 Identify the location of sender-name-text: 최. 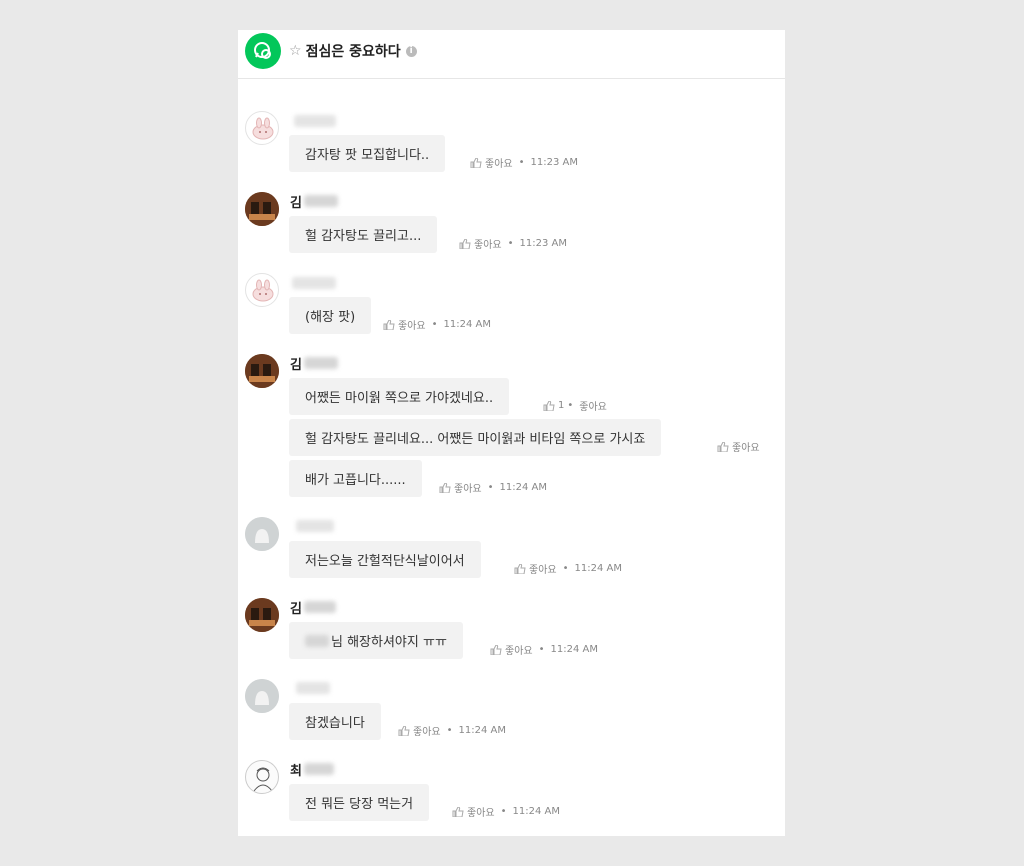
(296, 771).